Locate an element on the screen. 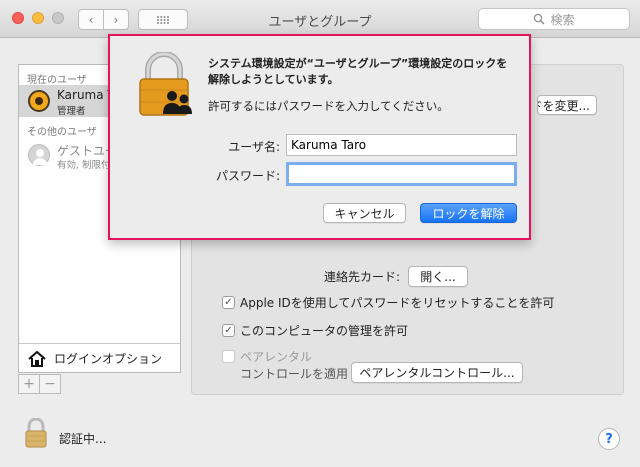 The height and width of the screenshot is (467, 640). allow-appleid-reset-checkbox: ✓ is located at coordinates (228, 302).